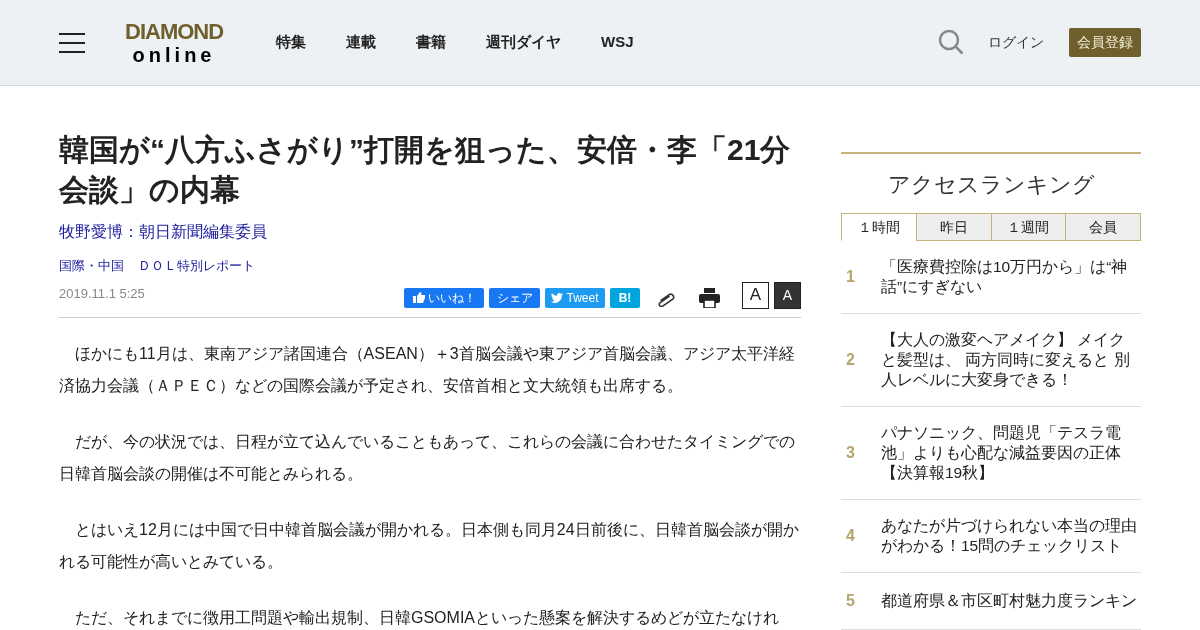 The height and width of the screenshot is (630, 1200). I want to click on article-paragraph: ほかにも11月は、東南アジア諸国連合（ASEAN）＋3首脳会議や東アジア首脳会議、アジア太平洋経済協力会議（ＡＰＥＣ）などの国際会議が予定され、安倍首相と文大統領も出席する。, so click(427, 369).